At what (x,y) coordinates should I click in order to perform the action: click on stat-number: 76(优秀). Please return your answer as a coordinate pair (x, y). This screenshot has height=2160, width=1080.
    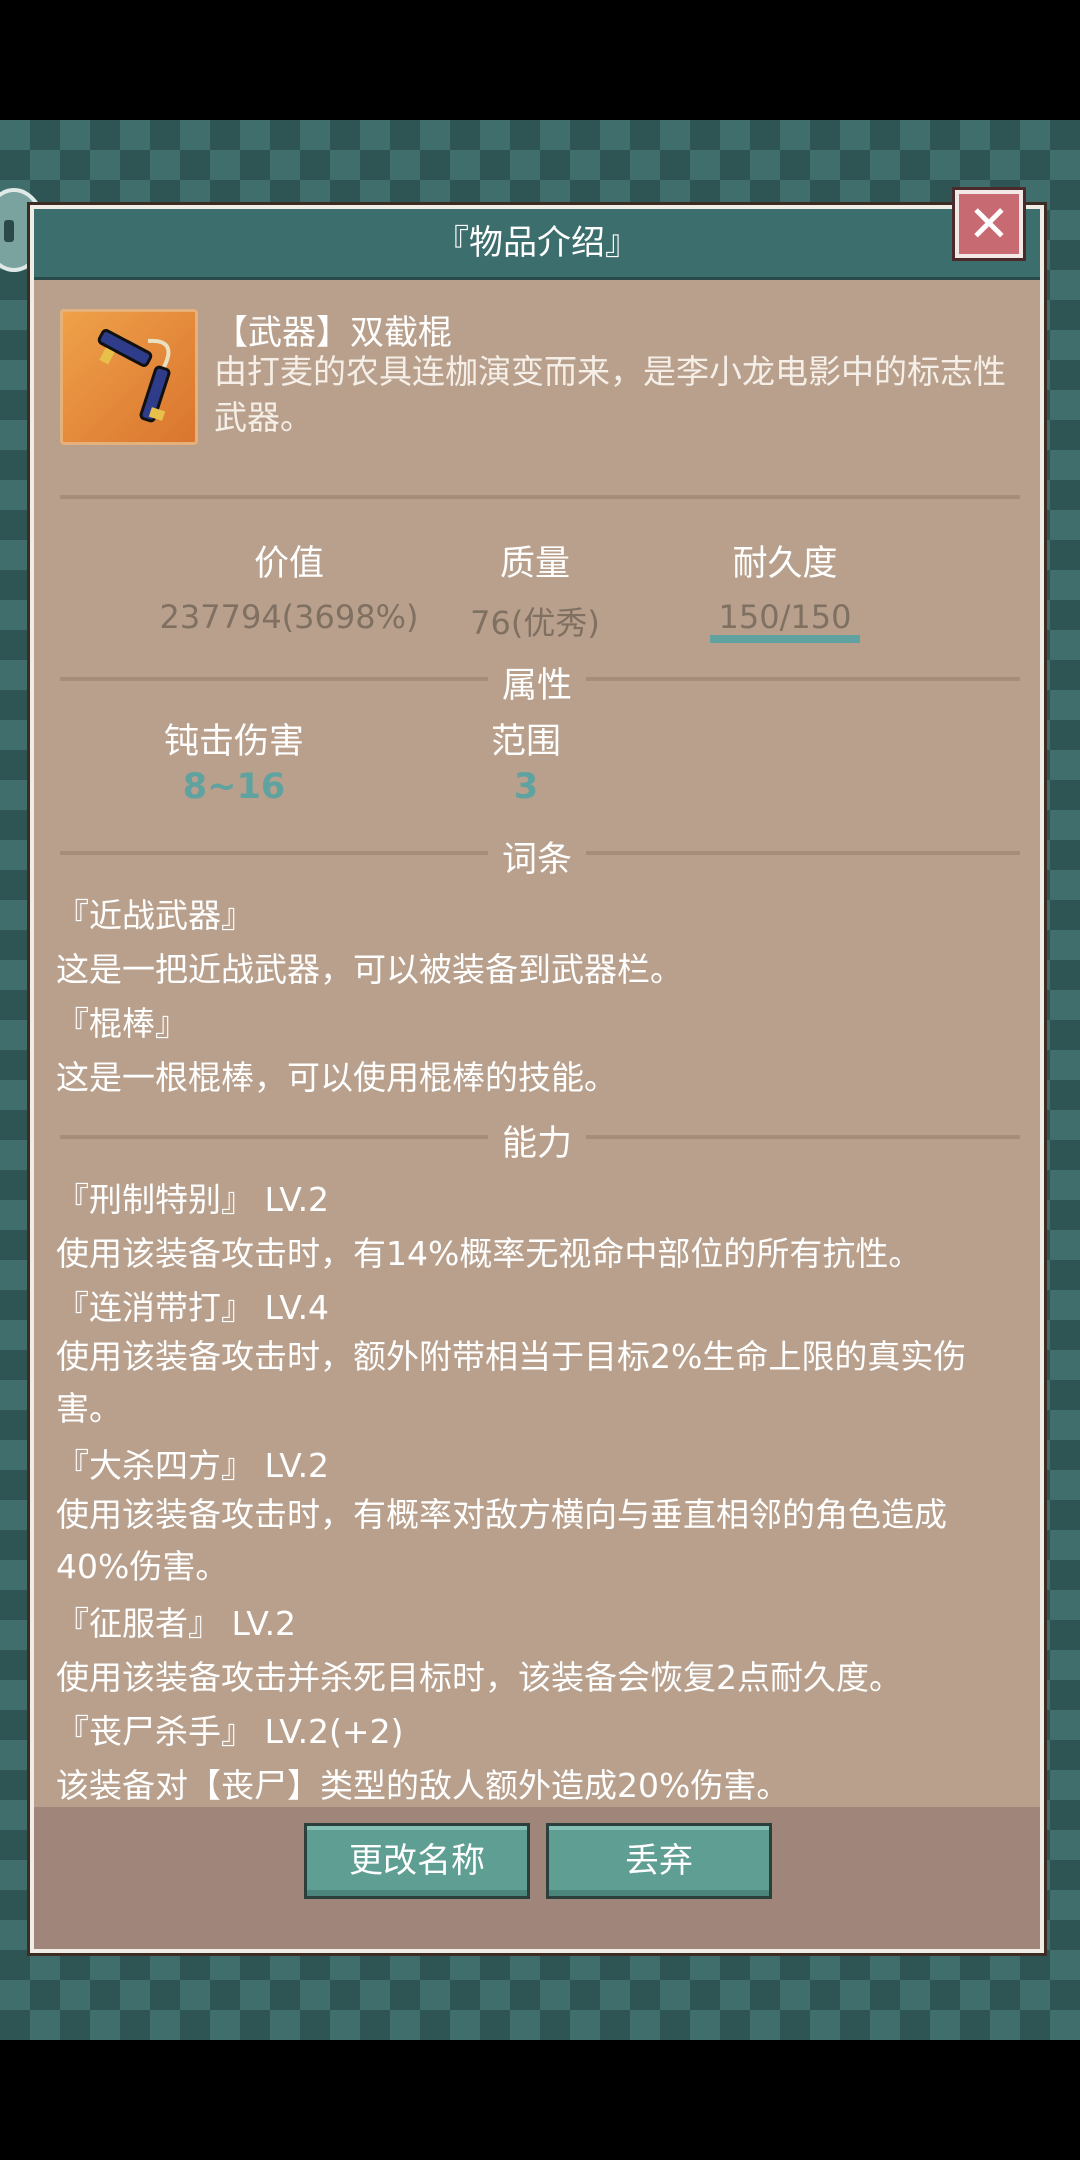
    Looking at the image, I should click on (535, 623).